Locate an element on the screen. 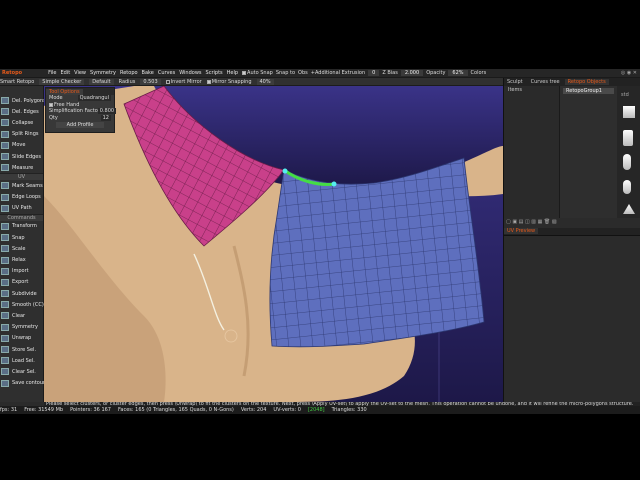 The width and height of the screenshot is (640, 480). tool-label: Relax is located at coordinates (19, 260).